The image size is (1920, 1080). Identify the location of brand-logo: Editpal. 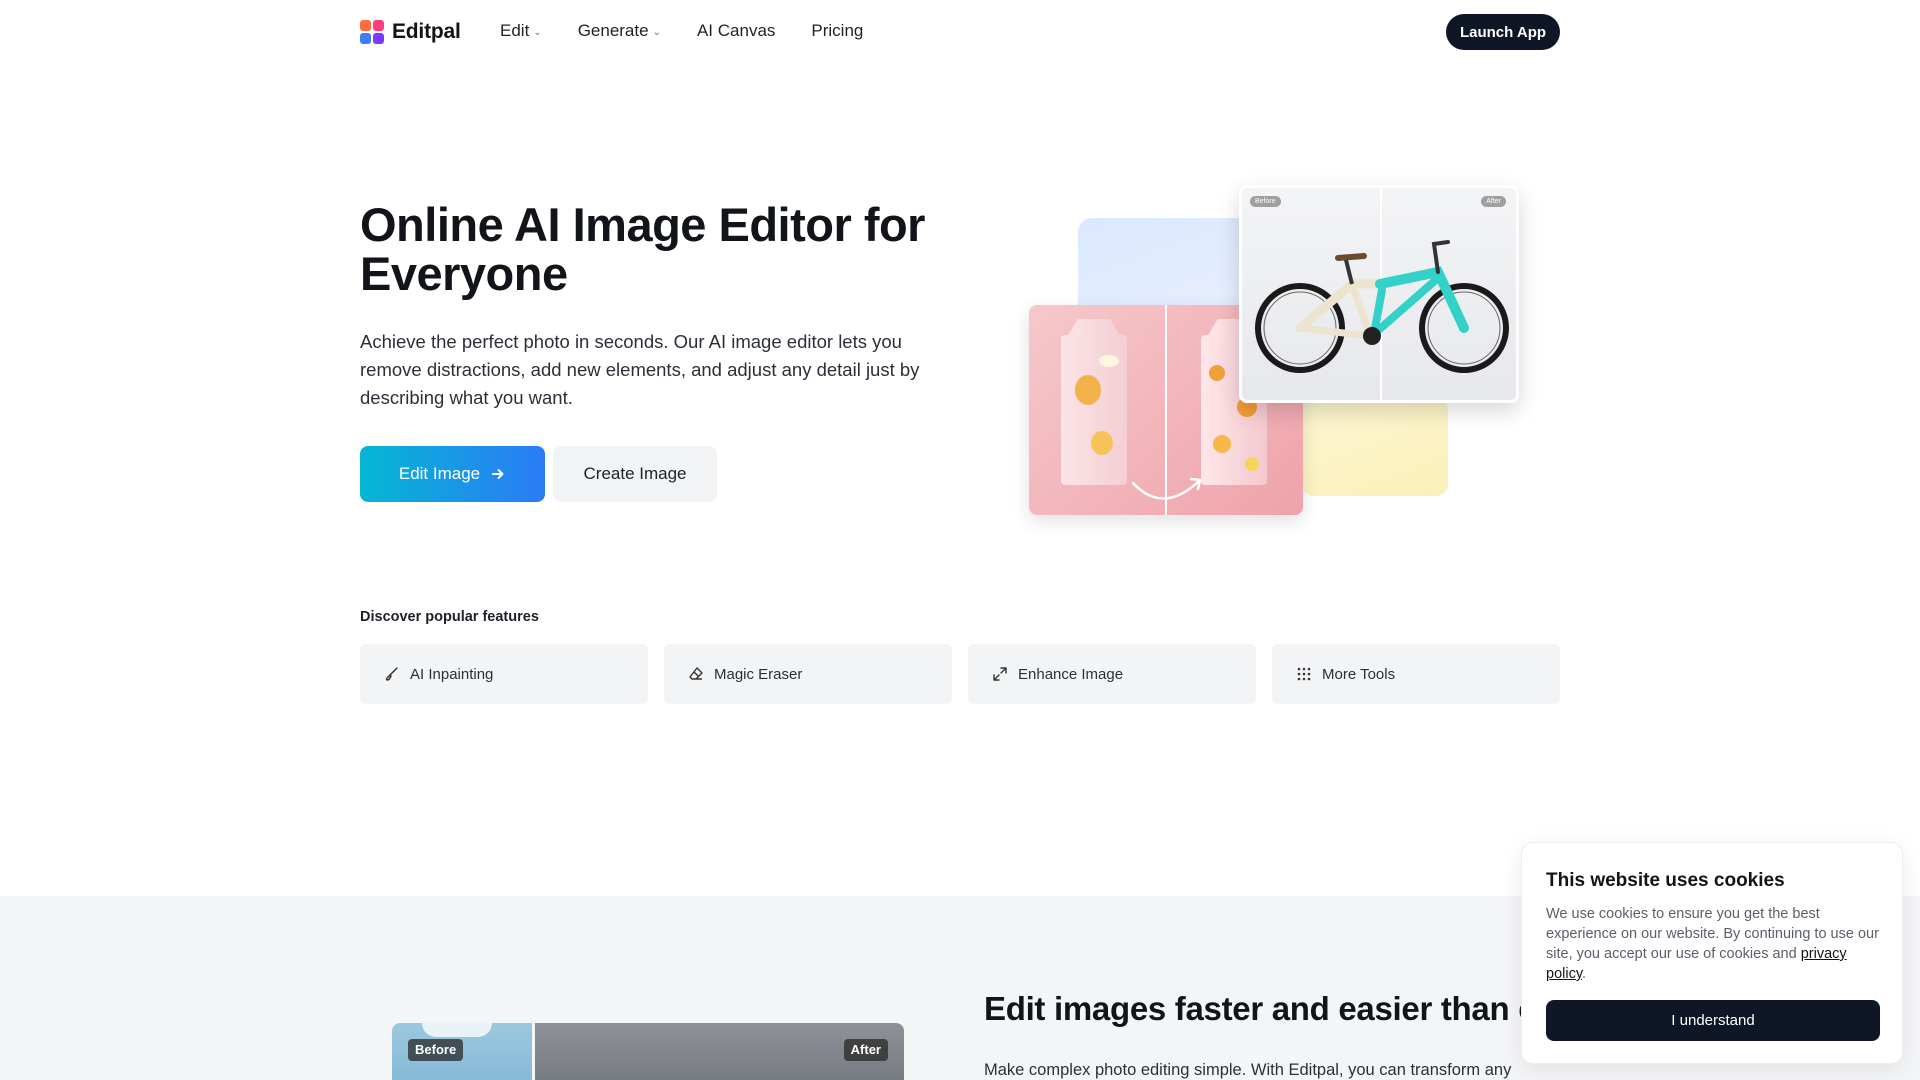
(410, 32).